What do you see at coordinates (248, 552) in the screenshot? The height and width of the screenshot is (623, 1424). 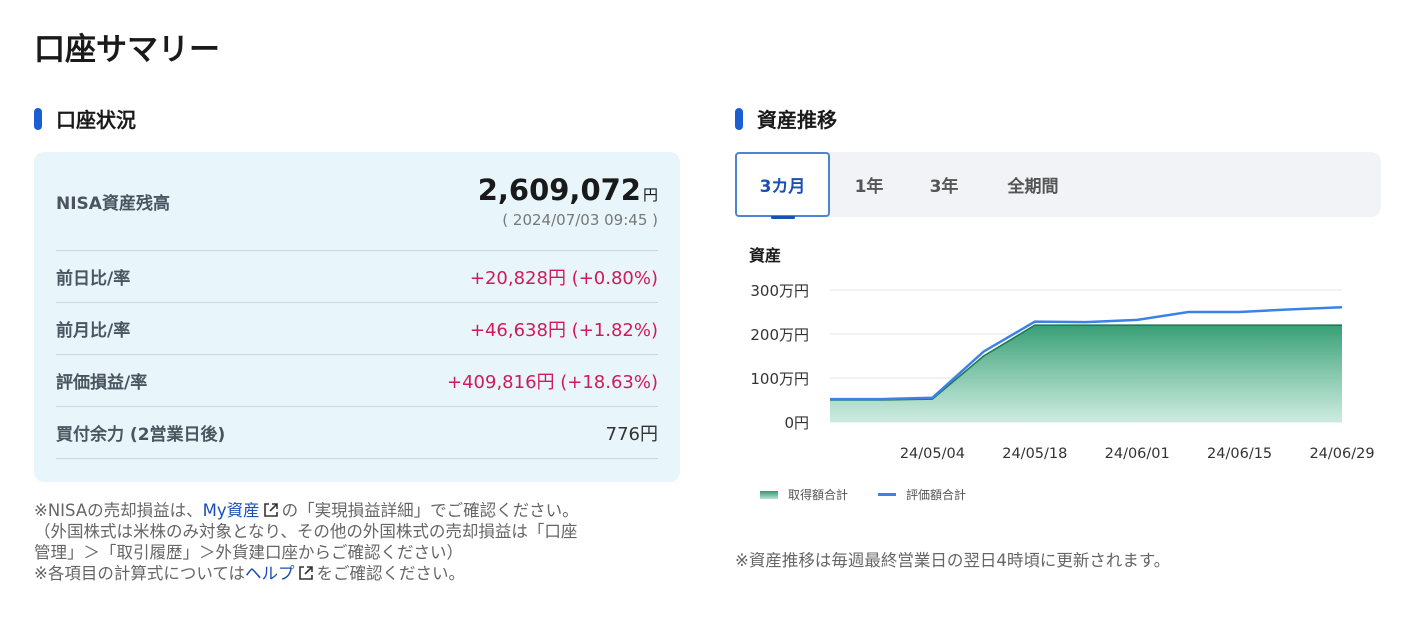 I see `note-line-3: 管理」＞「取引履歴」＞外貨建口座からご確認ください）` at bounding box center [248, 552].